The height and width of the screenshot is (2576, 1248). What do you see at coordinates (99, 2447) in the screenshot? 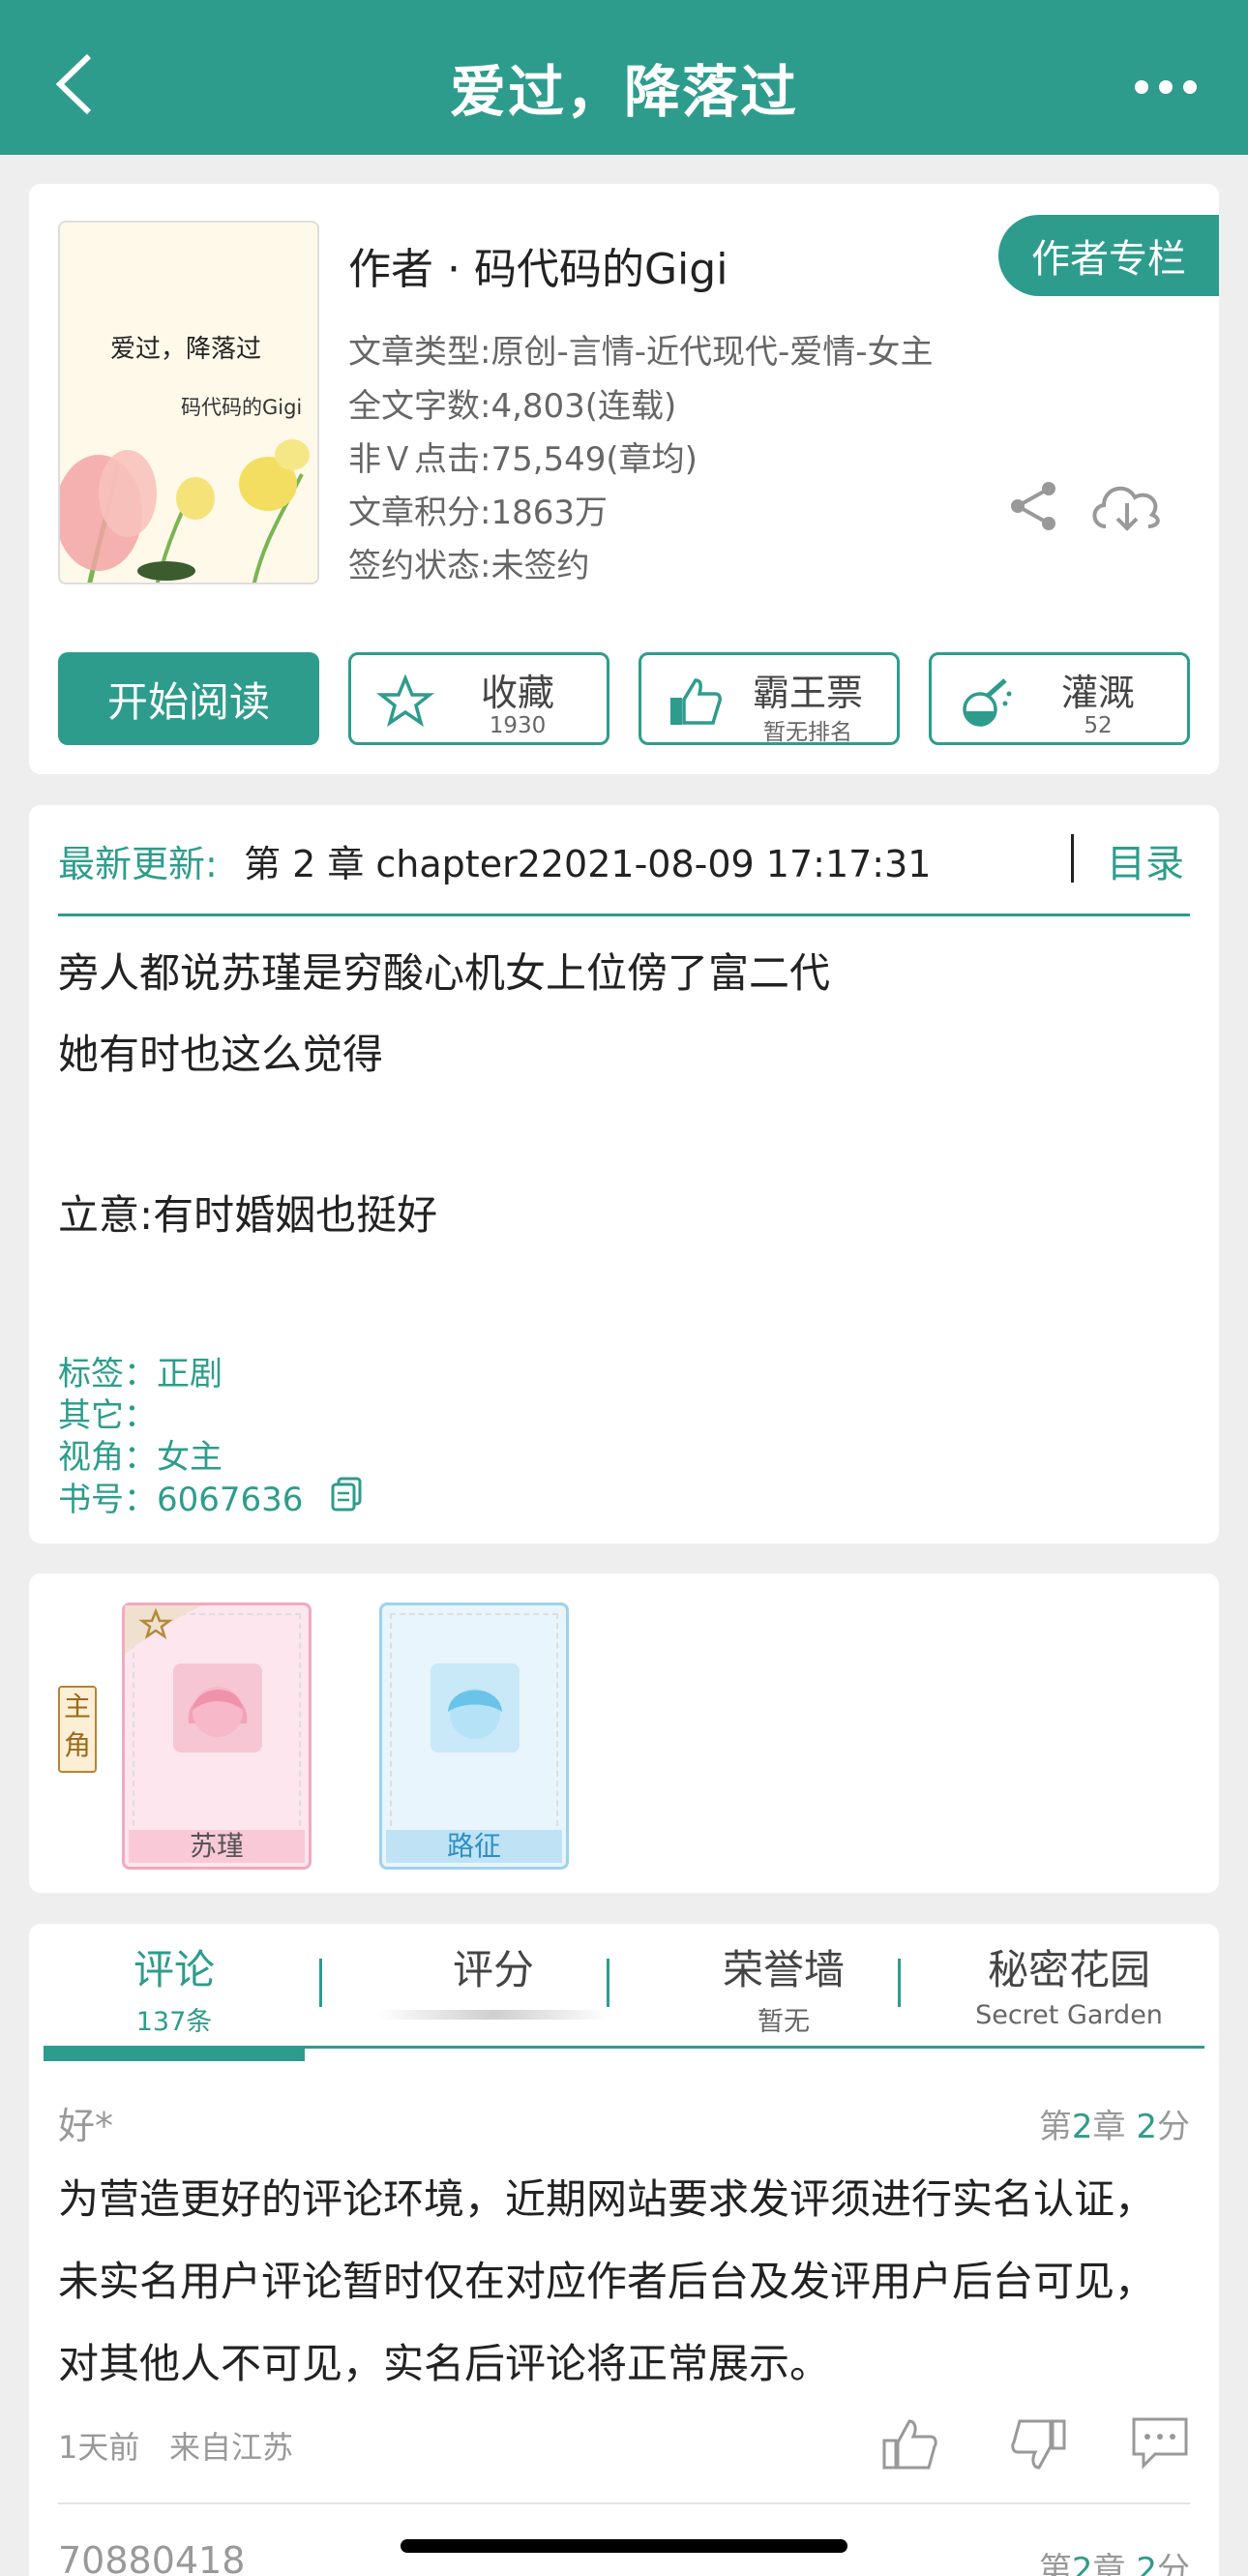
I see `comment-time: 1天前` at bounding box center [99, 2447].